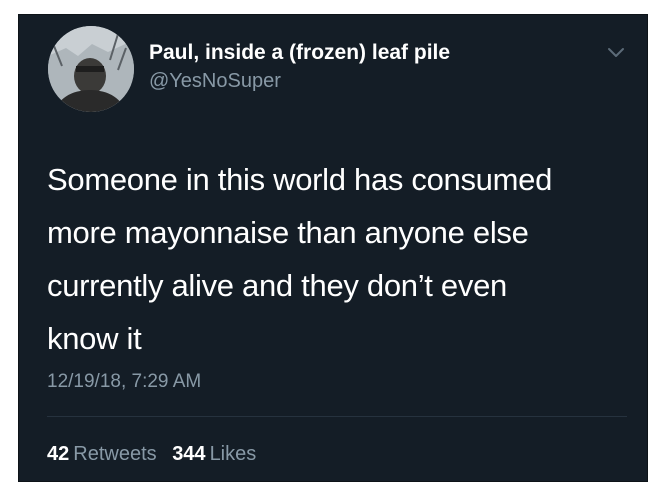 The height and width of the screenshot is (500, 665). Describe the element at coordinates (300, 179) in the screenshot. I see `tweet-text-line: Someone in this world has consumed` at that location.